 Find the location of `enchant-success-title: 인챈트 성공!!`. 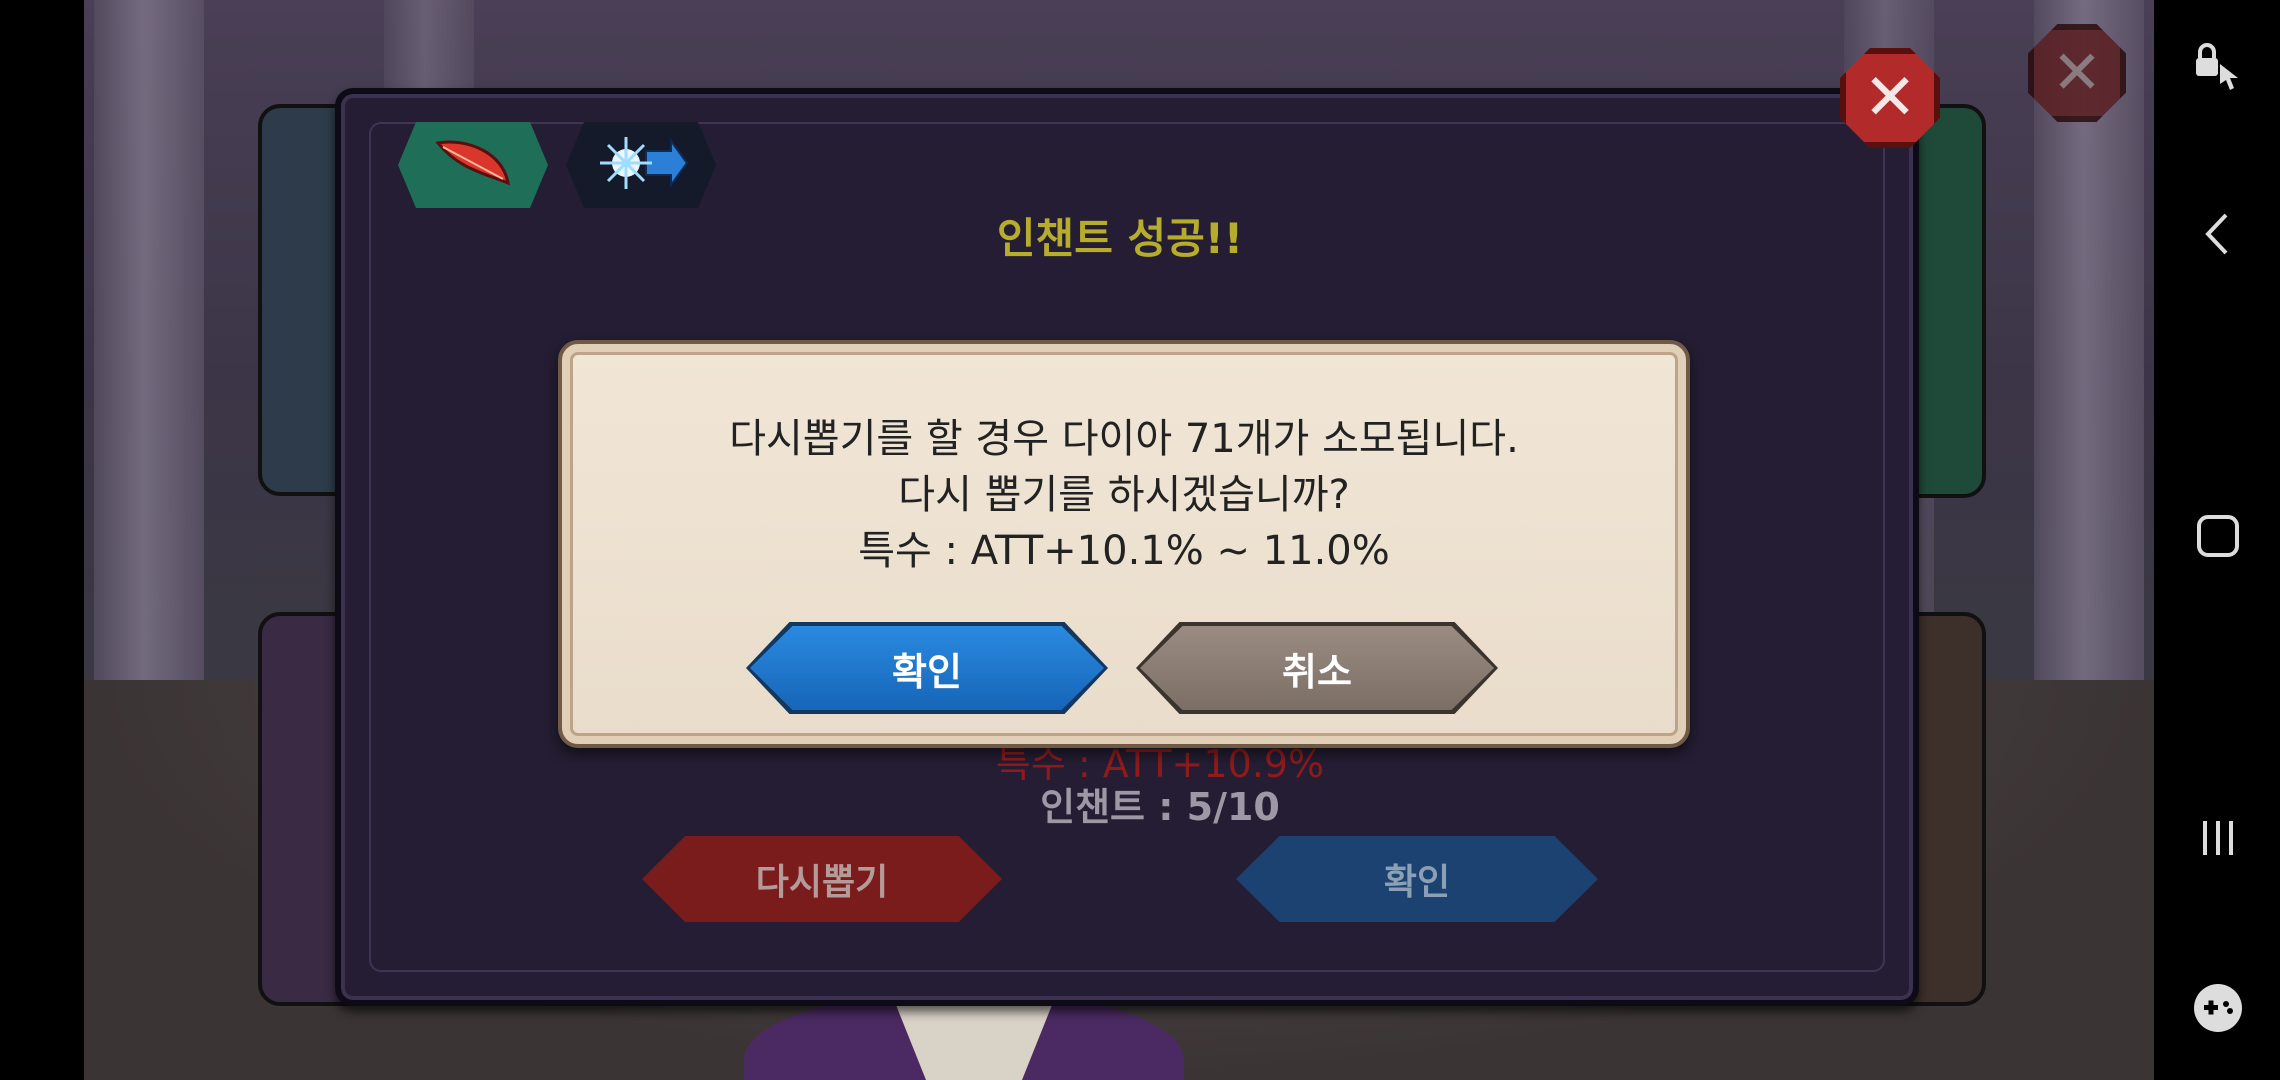

enchant-success-title: 인챈트 성공!! is located at coordinates (1120, 238).